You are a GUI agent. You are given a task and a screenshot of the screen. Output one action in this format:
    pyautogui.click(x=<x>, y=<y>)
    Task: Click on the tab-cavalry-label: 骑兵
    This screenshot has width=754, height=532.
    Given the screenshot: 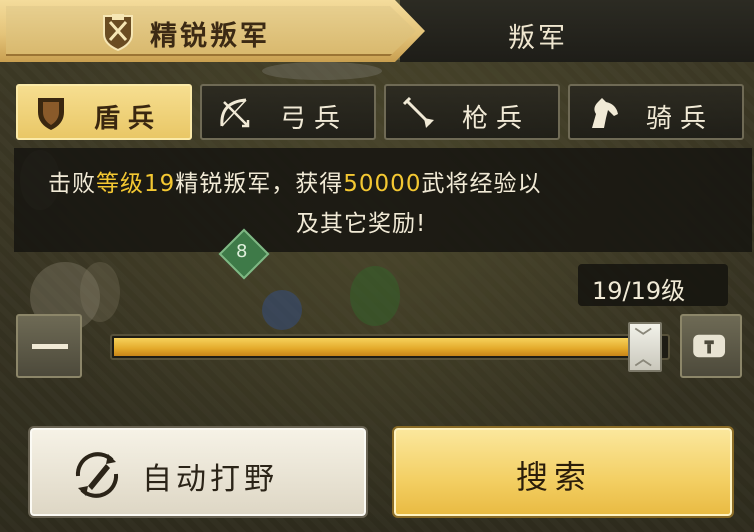 What is the action you would take?
    pyautogui.click(x=680, y=119)
    